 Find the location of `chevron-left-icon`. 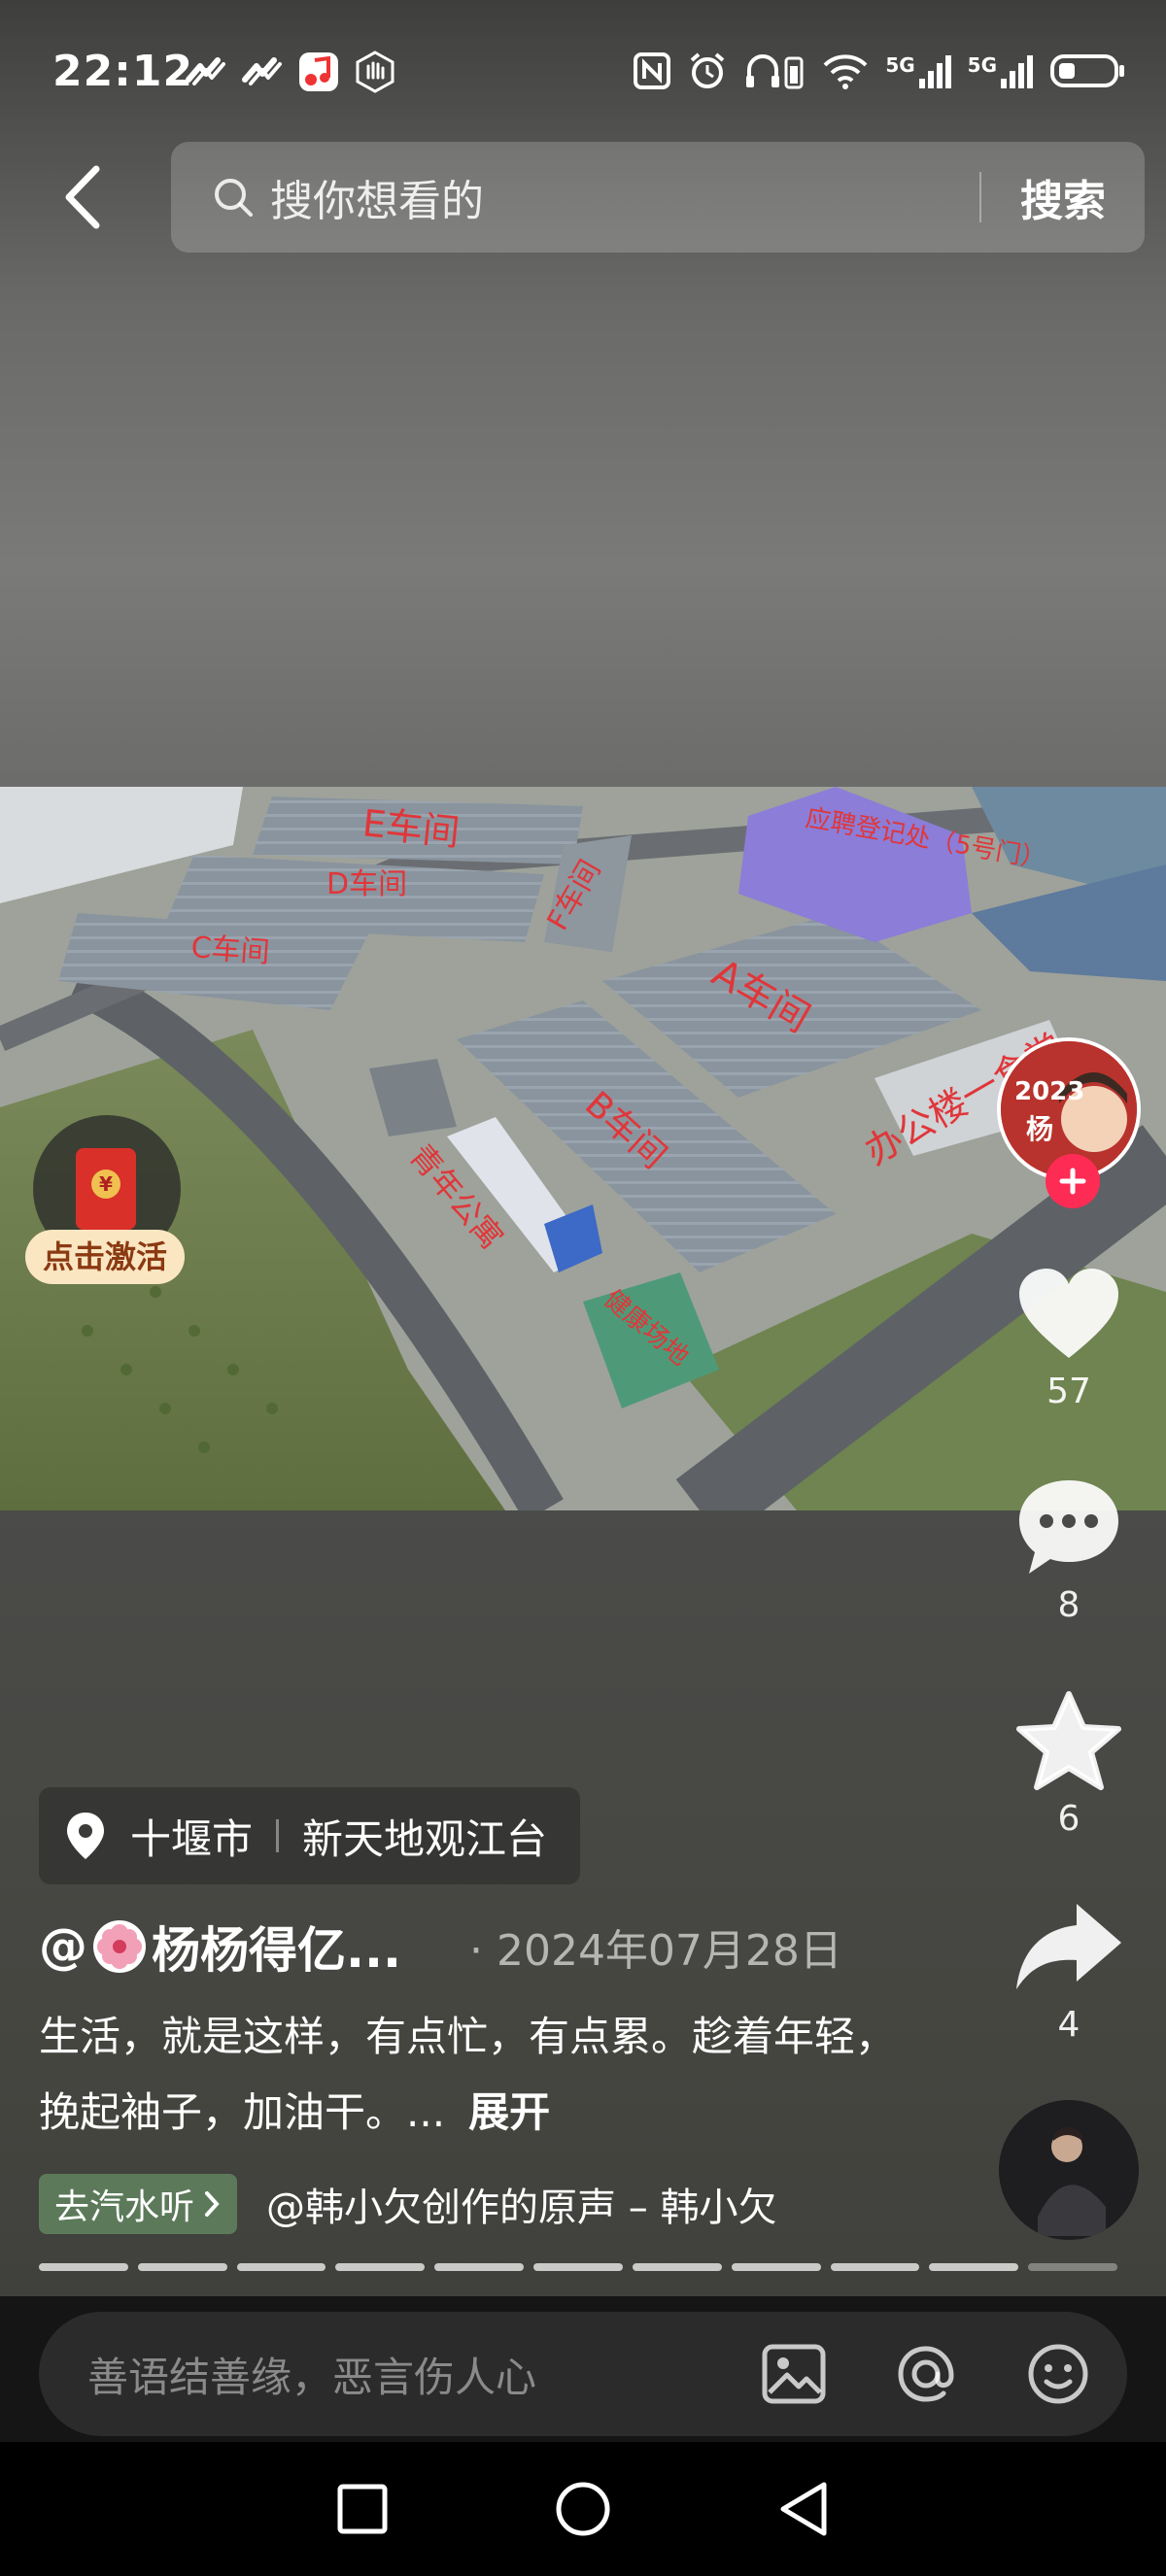

chevron-left-icon is located at coordinates (82, 197).